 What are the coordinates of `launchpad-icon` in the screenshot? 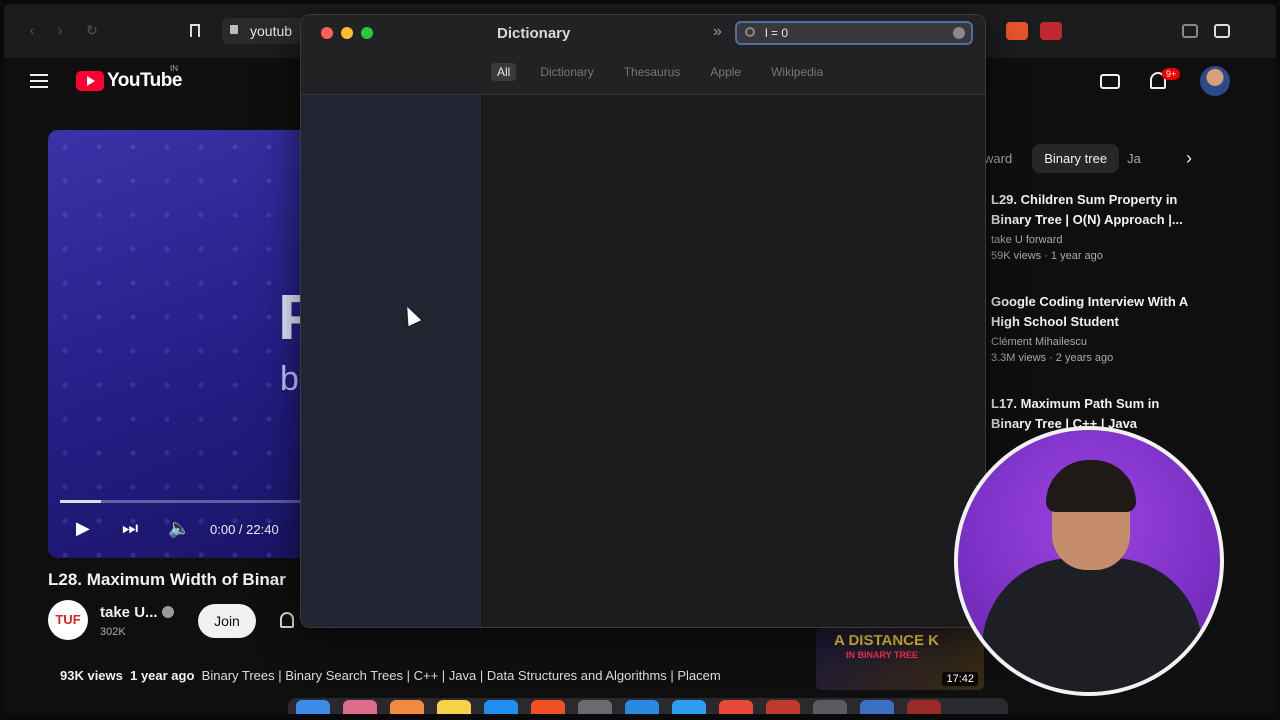 It's located at (360, 707).